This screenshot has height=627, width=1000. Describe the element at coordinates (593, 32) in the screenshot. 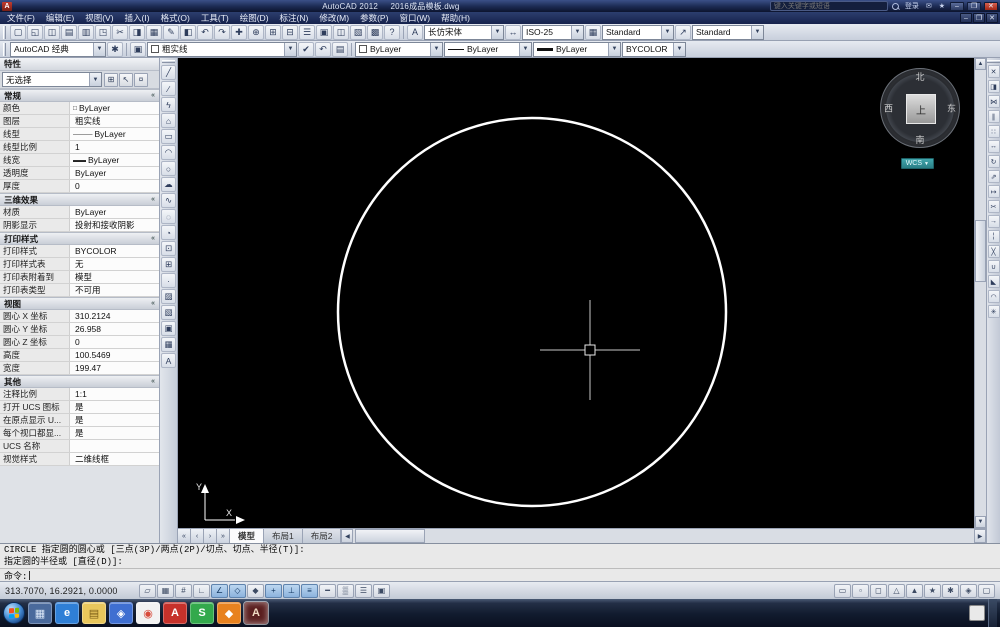

I see `table-style-icon: ▦` at that location.